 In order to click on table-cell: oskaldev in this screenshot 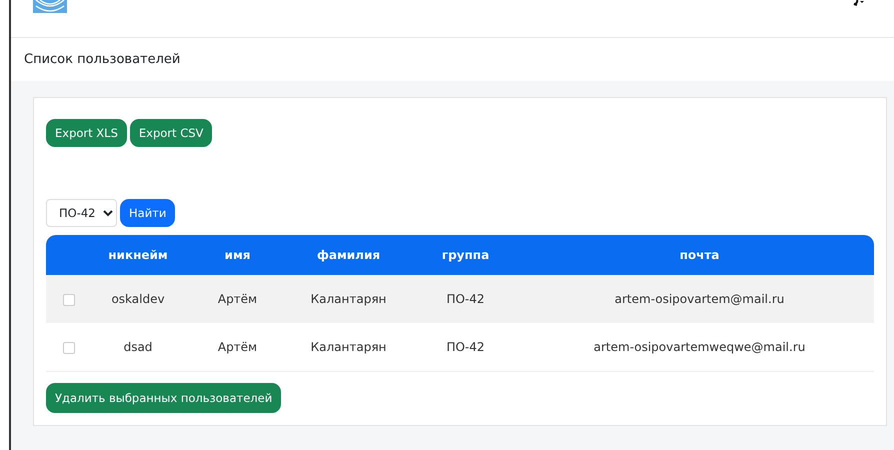, I will do `click(138, 299)`.